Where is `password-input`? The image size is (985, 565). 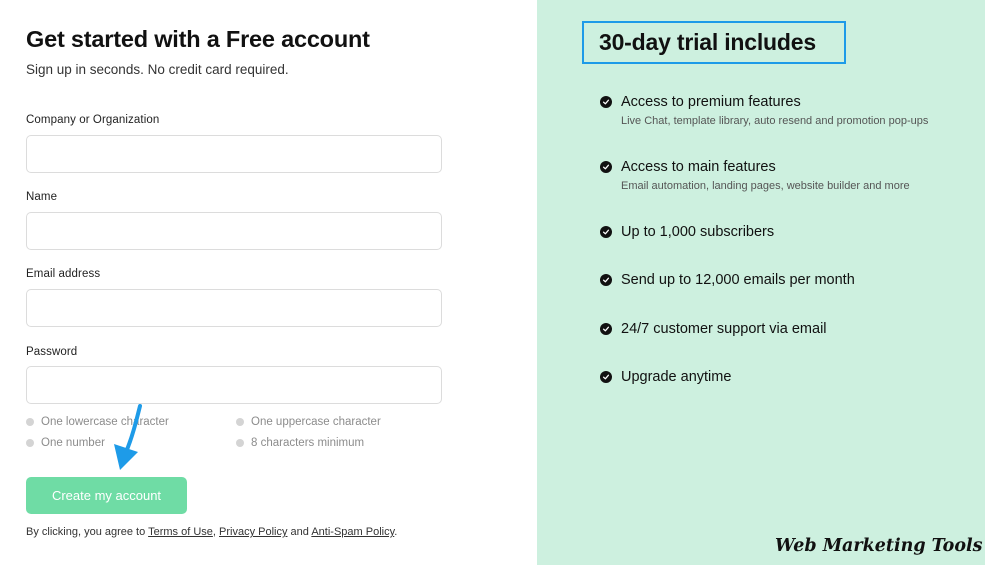 password-input is located at coordinates (234, 385).